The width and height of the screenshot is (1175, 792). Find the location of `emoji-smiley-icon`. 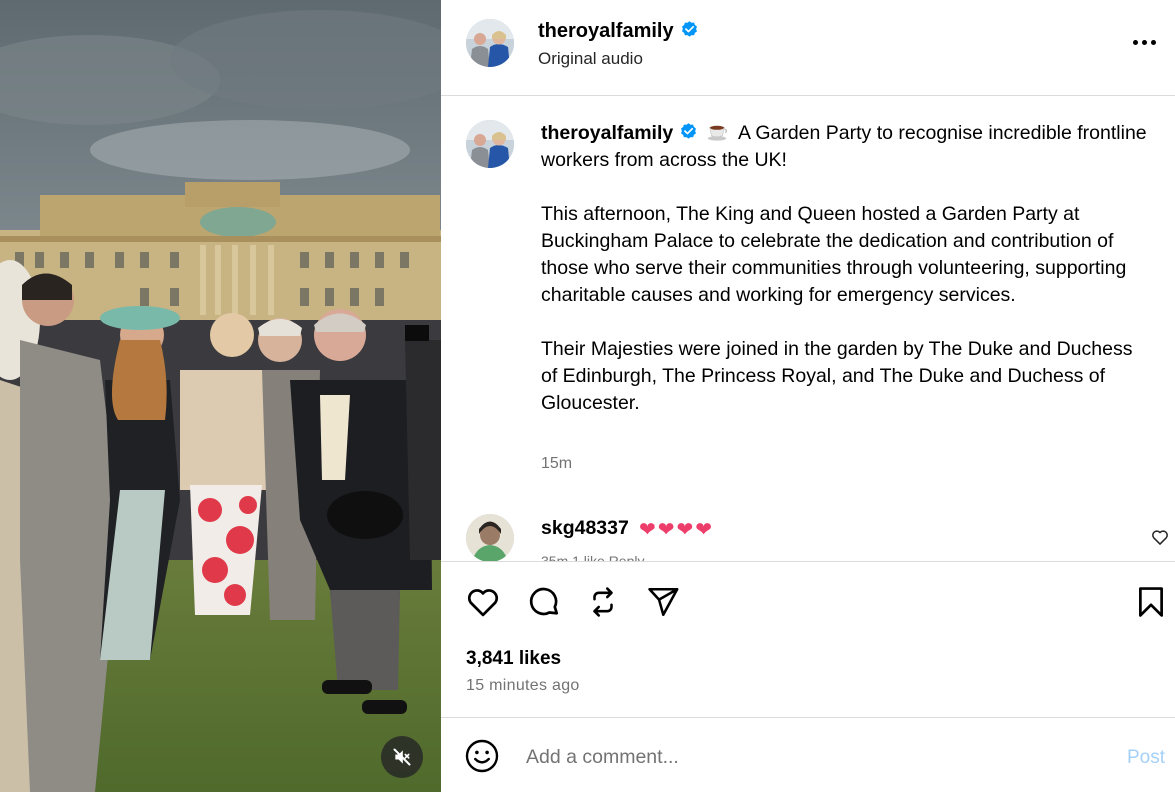

emoji-smiley-icon is located at coordinates (482, 756).